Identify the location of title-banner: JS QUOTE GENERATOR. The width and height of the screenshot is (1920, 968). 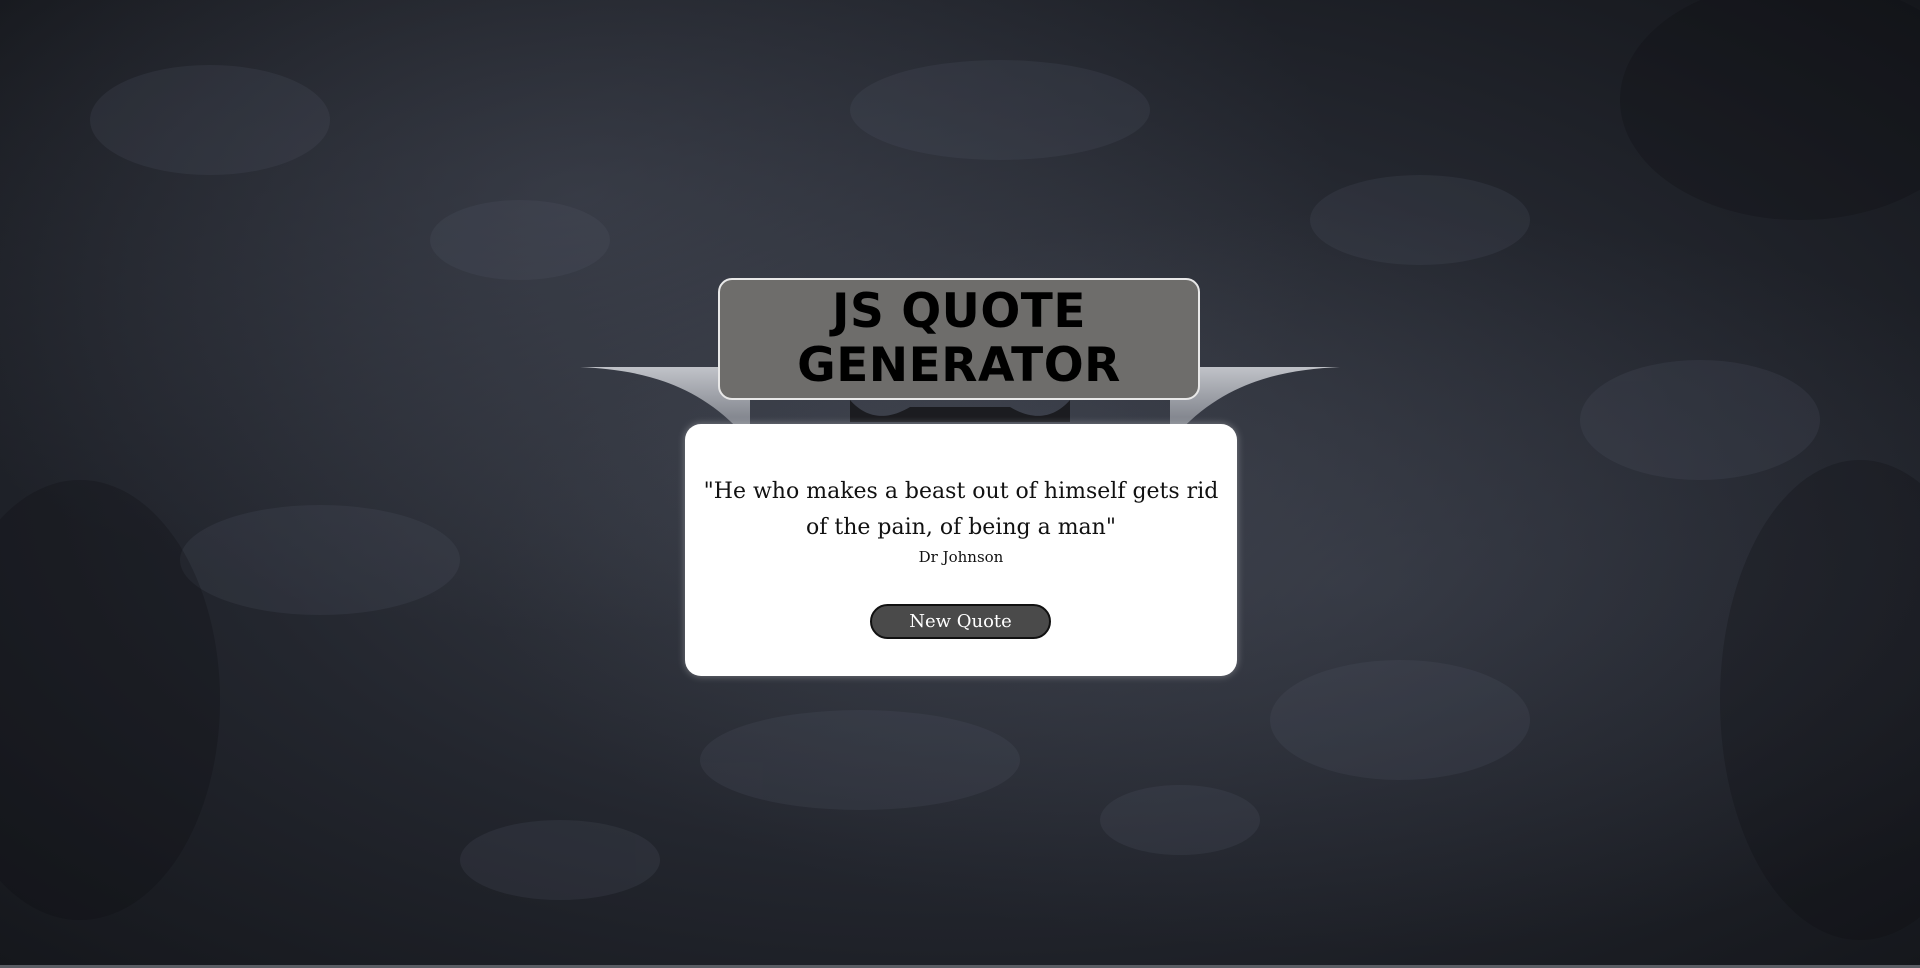
(959, 339).